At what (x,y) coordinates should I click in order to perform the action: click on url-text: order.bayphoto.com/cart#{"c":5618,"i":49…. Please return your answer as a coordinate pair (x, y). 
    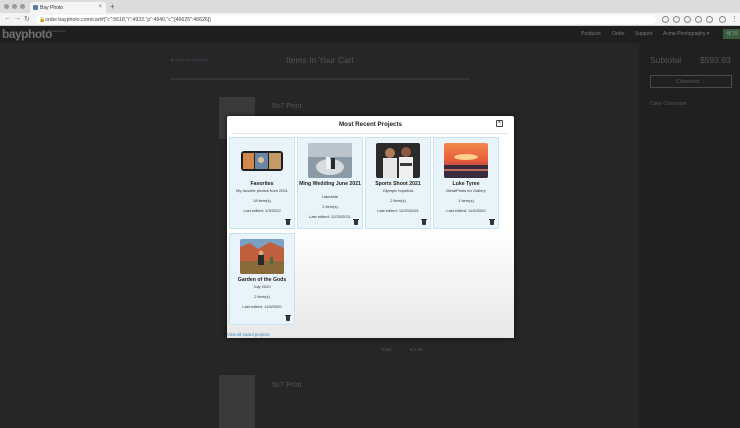
    Looking at the image, I should click on (128, 20).